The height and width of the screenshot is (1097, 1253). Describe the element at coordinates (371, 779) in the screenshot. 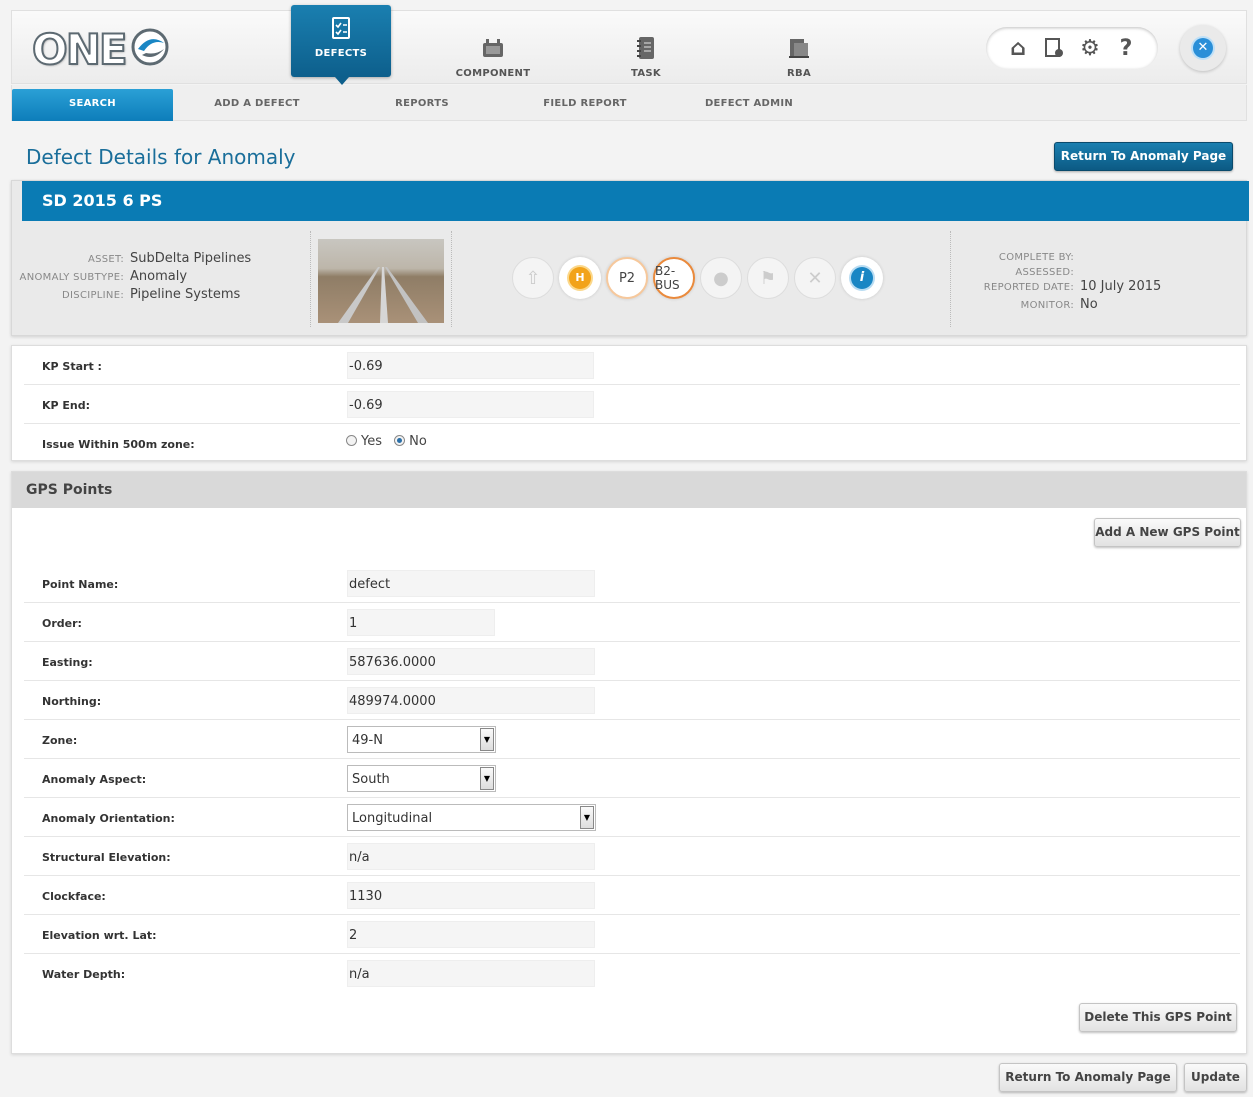

I see `anomaly-aspect-value: South` at that location.